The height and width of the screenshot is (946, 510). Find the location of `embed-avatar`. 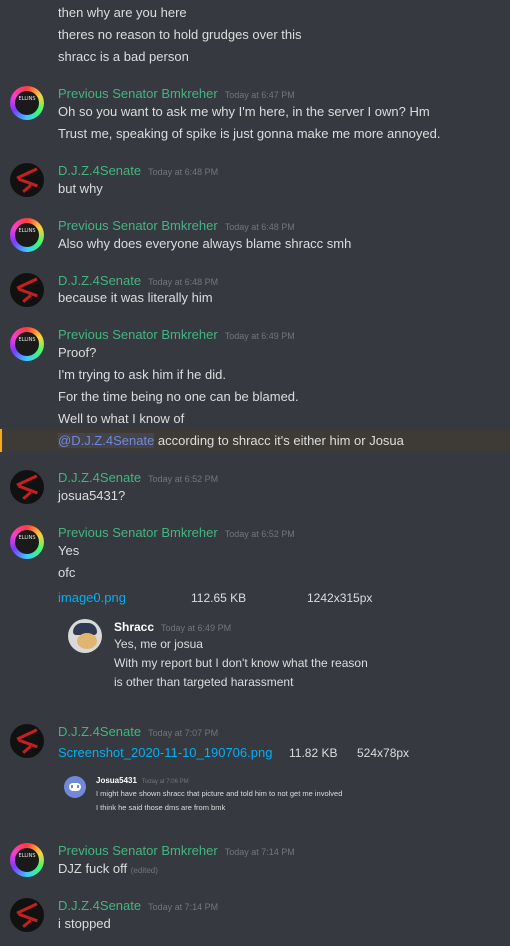

embed-avatar is located at coordinates (85, 636).